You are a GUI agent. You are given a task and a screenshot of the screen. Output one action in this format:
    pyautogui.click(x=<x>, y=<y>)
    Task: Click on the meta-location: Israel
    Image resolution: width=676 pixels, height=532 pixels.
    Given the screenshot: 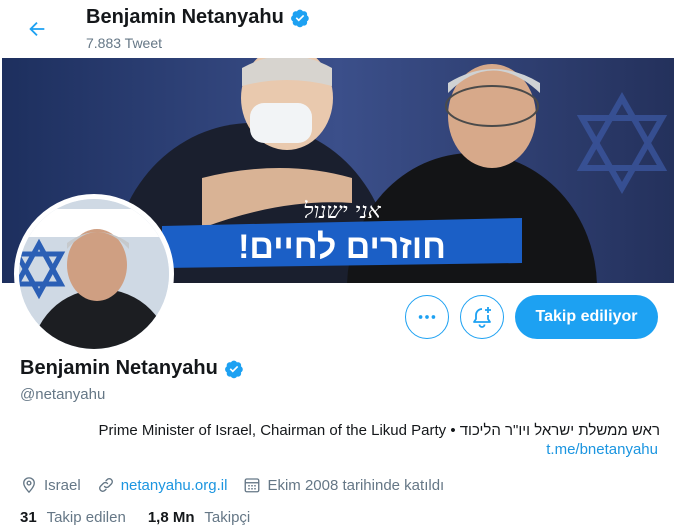 What is the action you would take?
    pyautogui.click(x=50, y=485)
    